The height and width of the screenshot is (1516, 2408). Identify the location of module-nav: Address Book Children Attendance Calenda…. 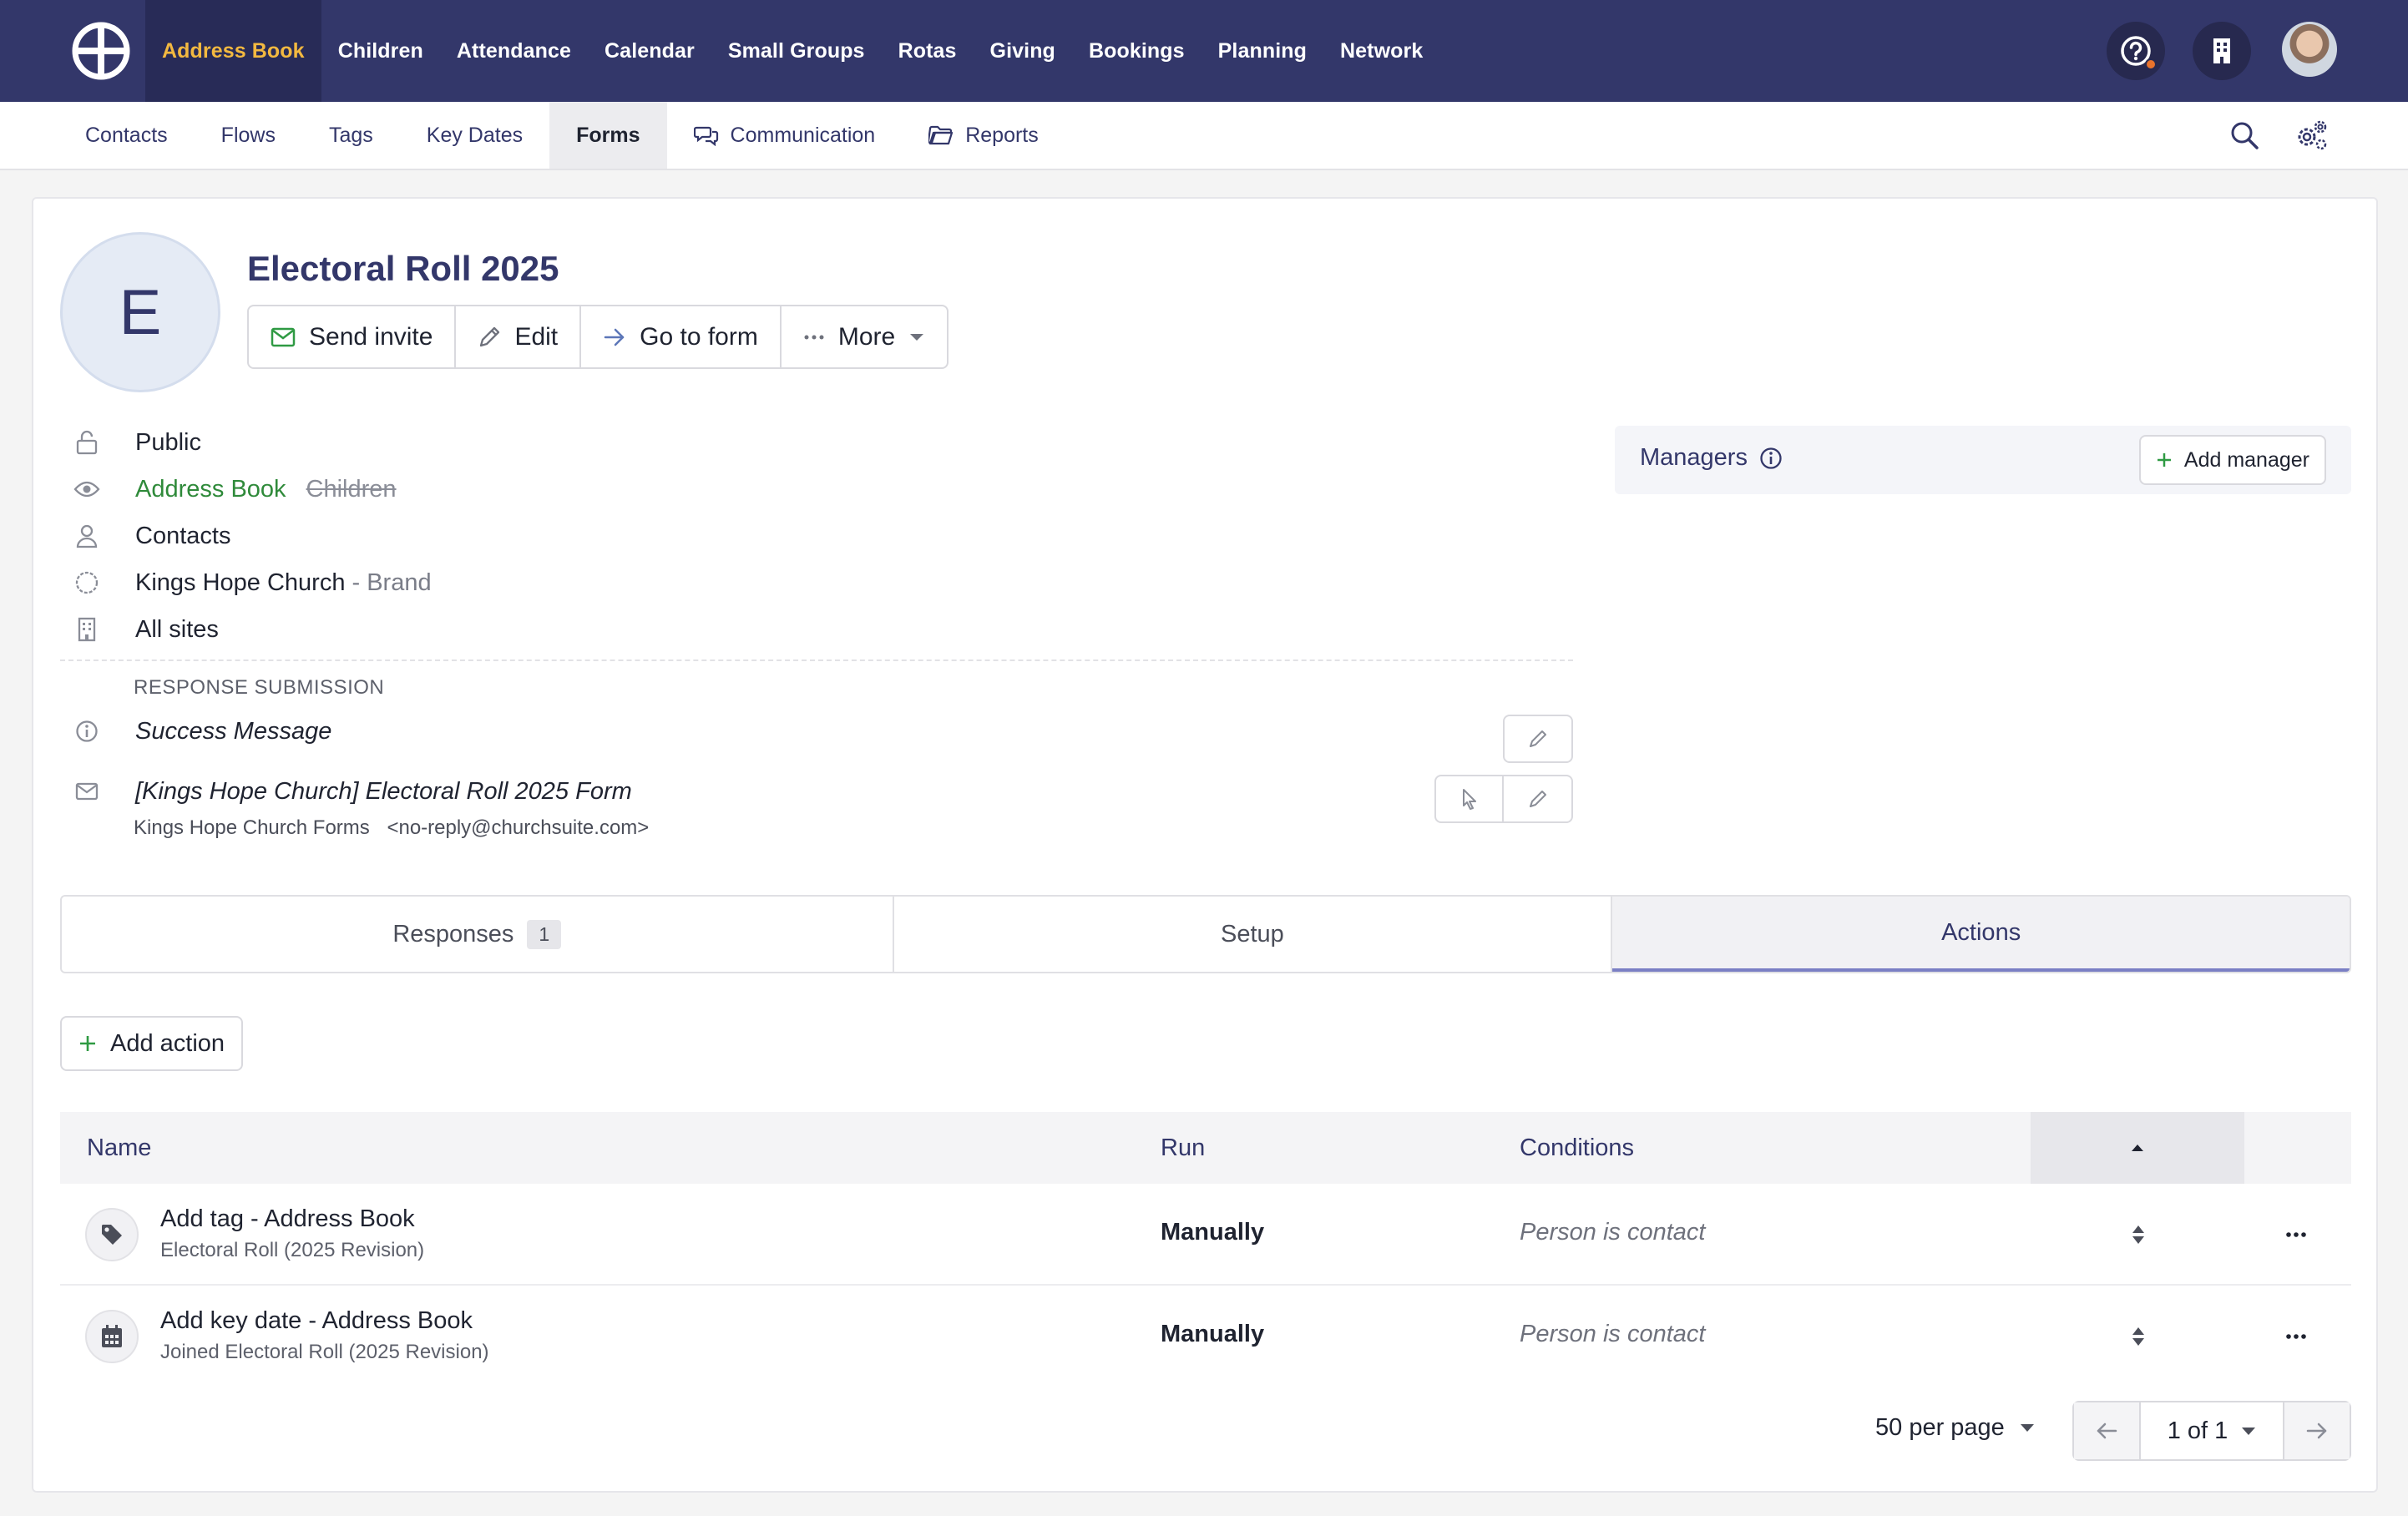
(792, 51).